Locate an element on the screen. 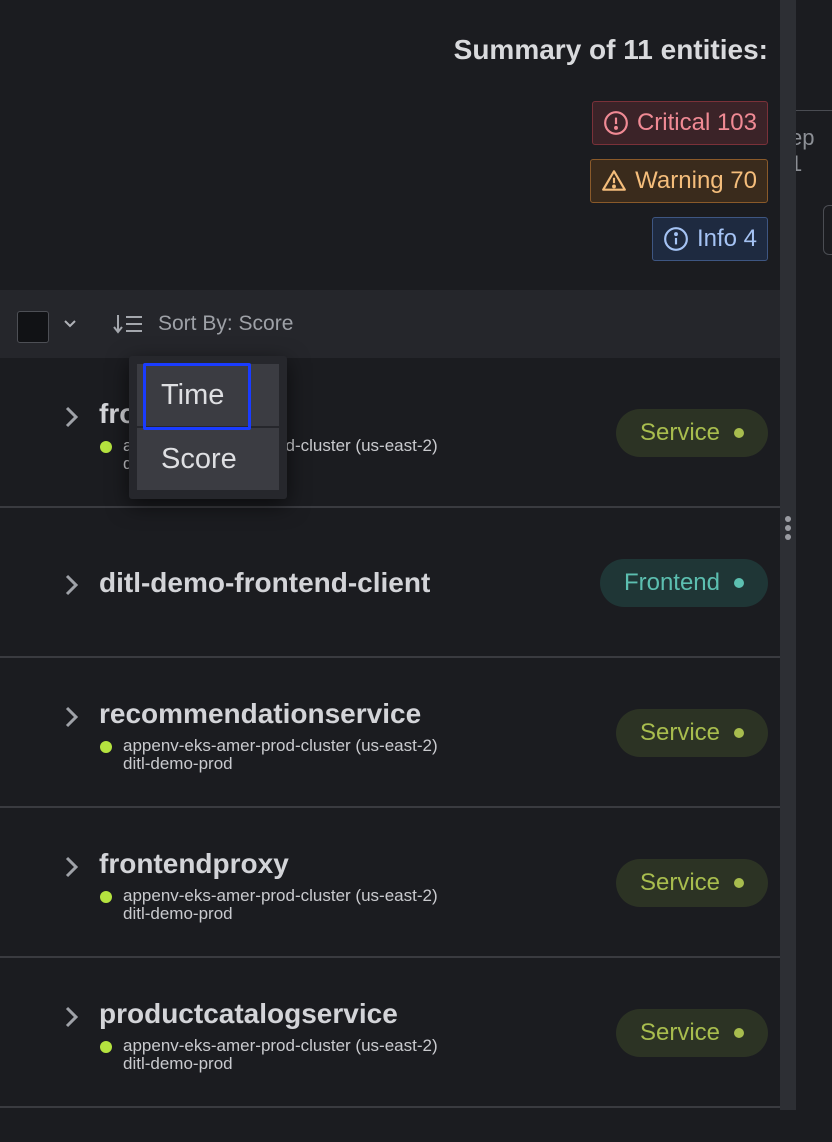 The height and width of the screenshot is (1142, 832). edge-divider is located at coordinates (814, 110).